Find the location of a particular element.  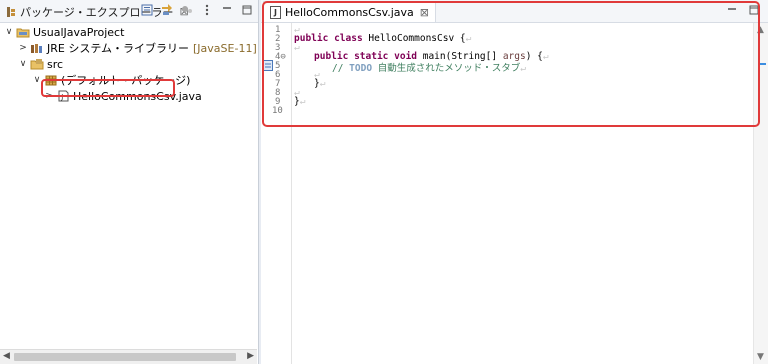

tree-item-label: JRE システム・ライブラリー is located at coordinates (118, 48).